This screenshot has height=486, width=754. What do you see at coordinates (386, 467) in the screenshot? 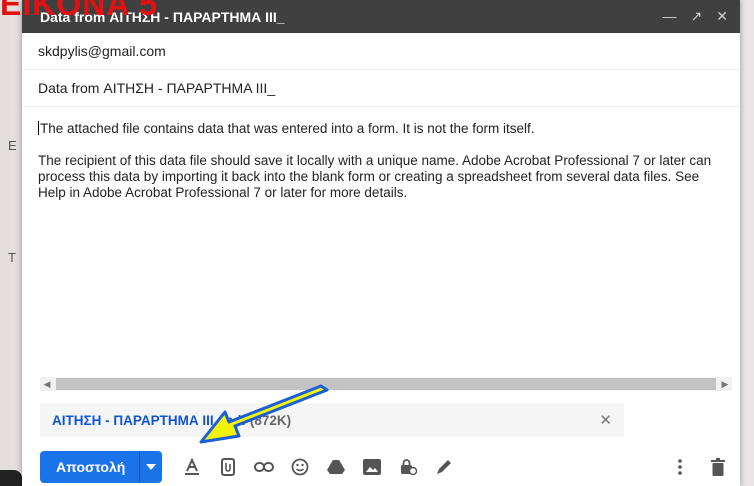
I see `compose-toolbar: Αποστολή` at bounding box center [386, 467].